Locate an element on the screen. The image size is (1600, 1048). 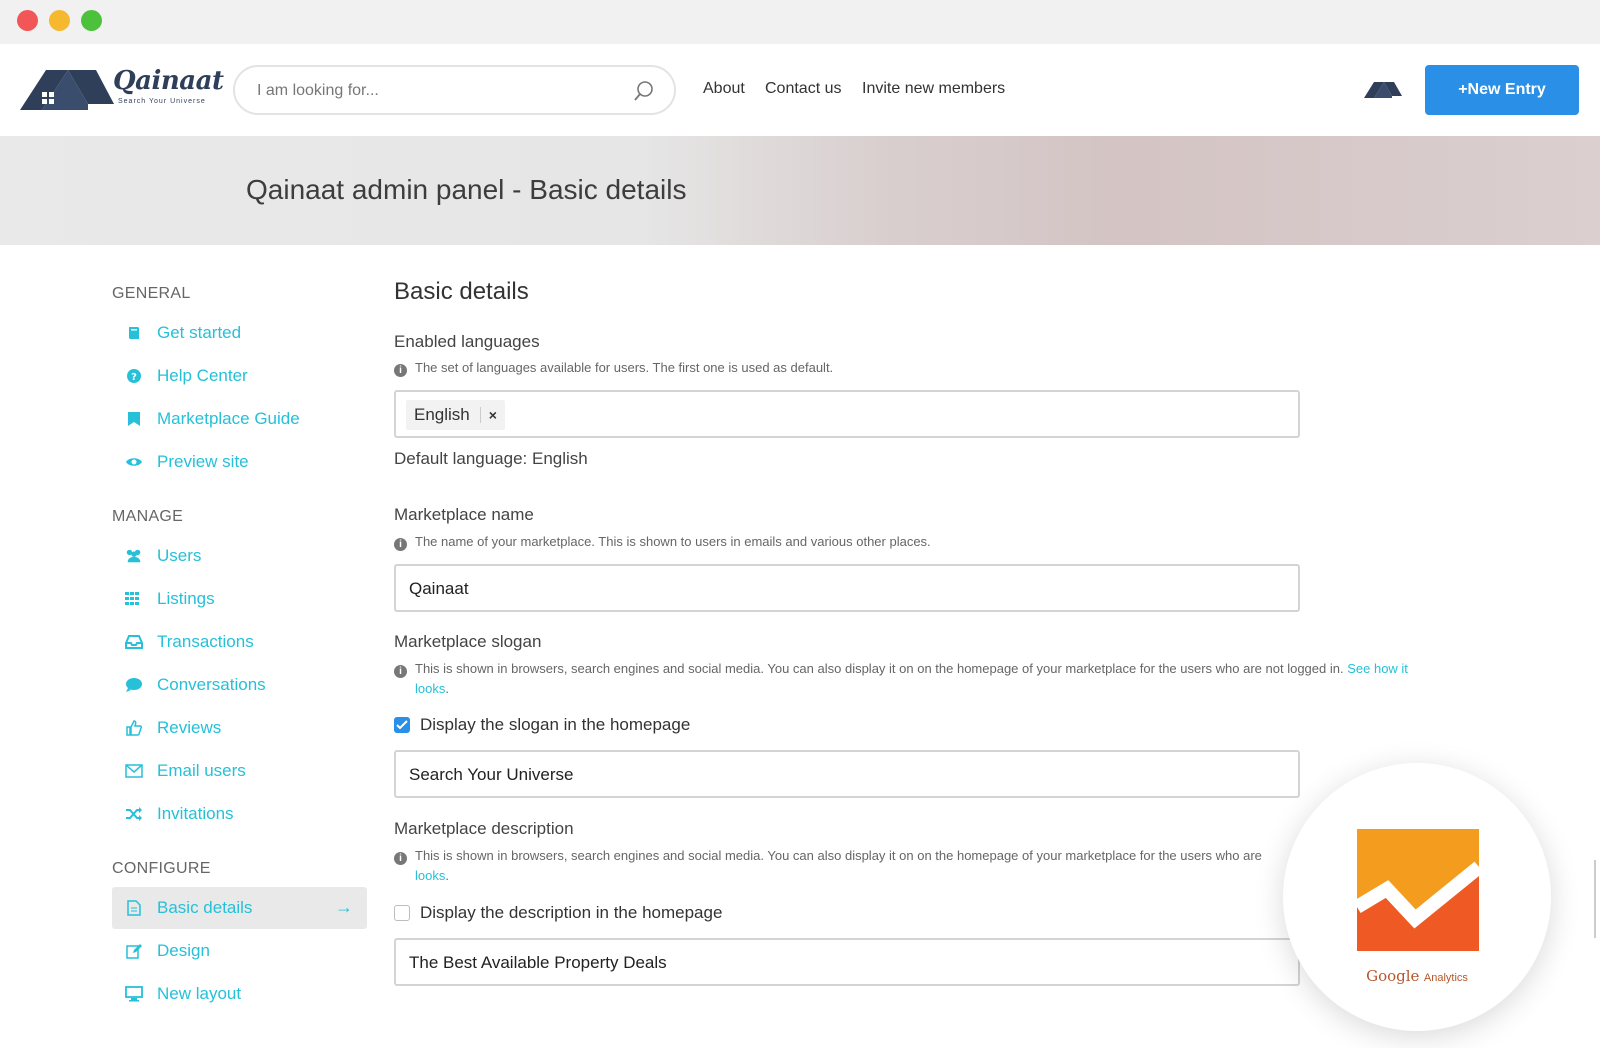
question-circle-icon: ? is located at coordinates (134, 376).